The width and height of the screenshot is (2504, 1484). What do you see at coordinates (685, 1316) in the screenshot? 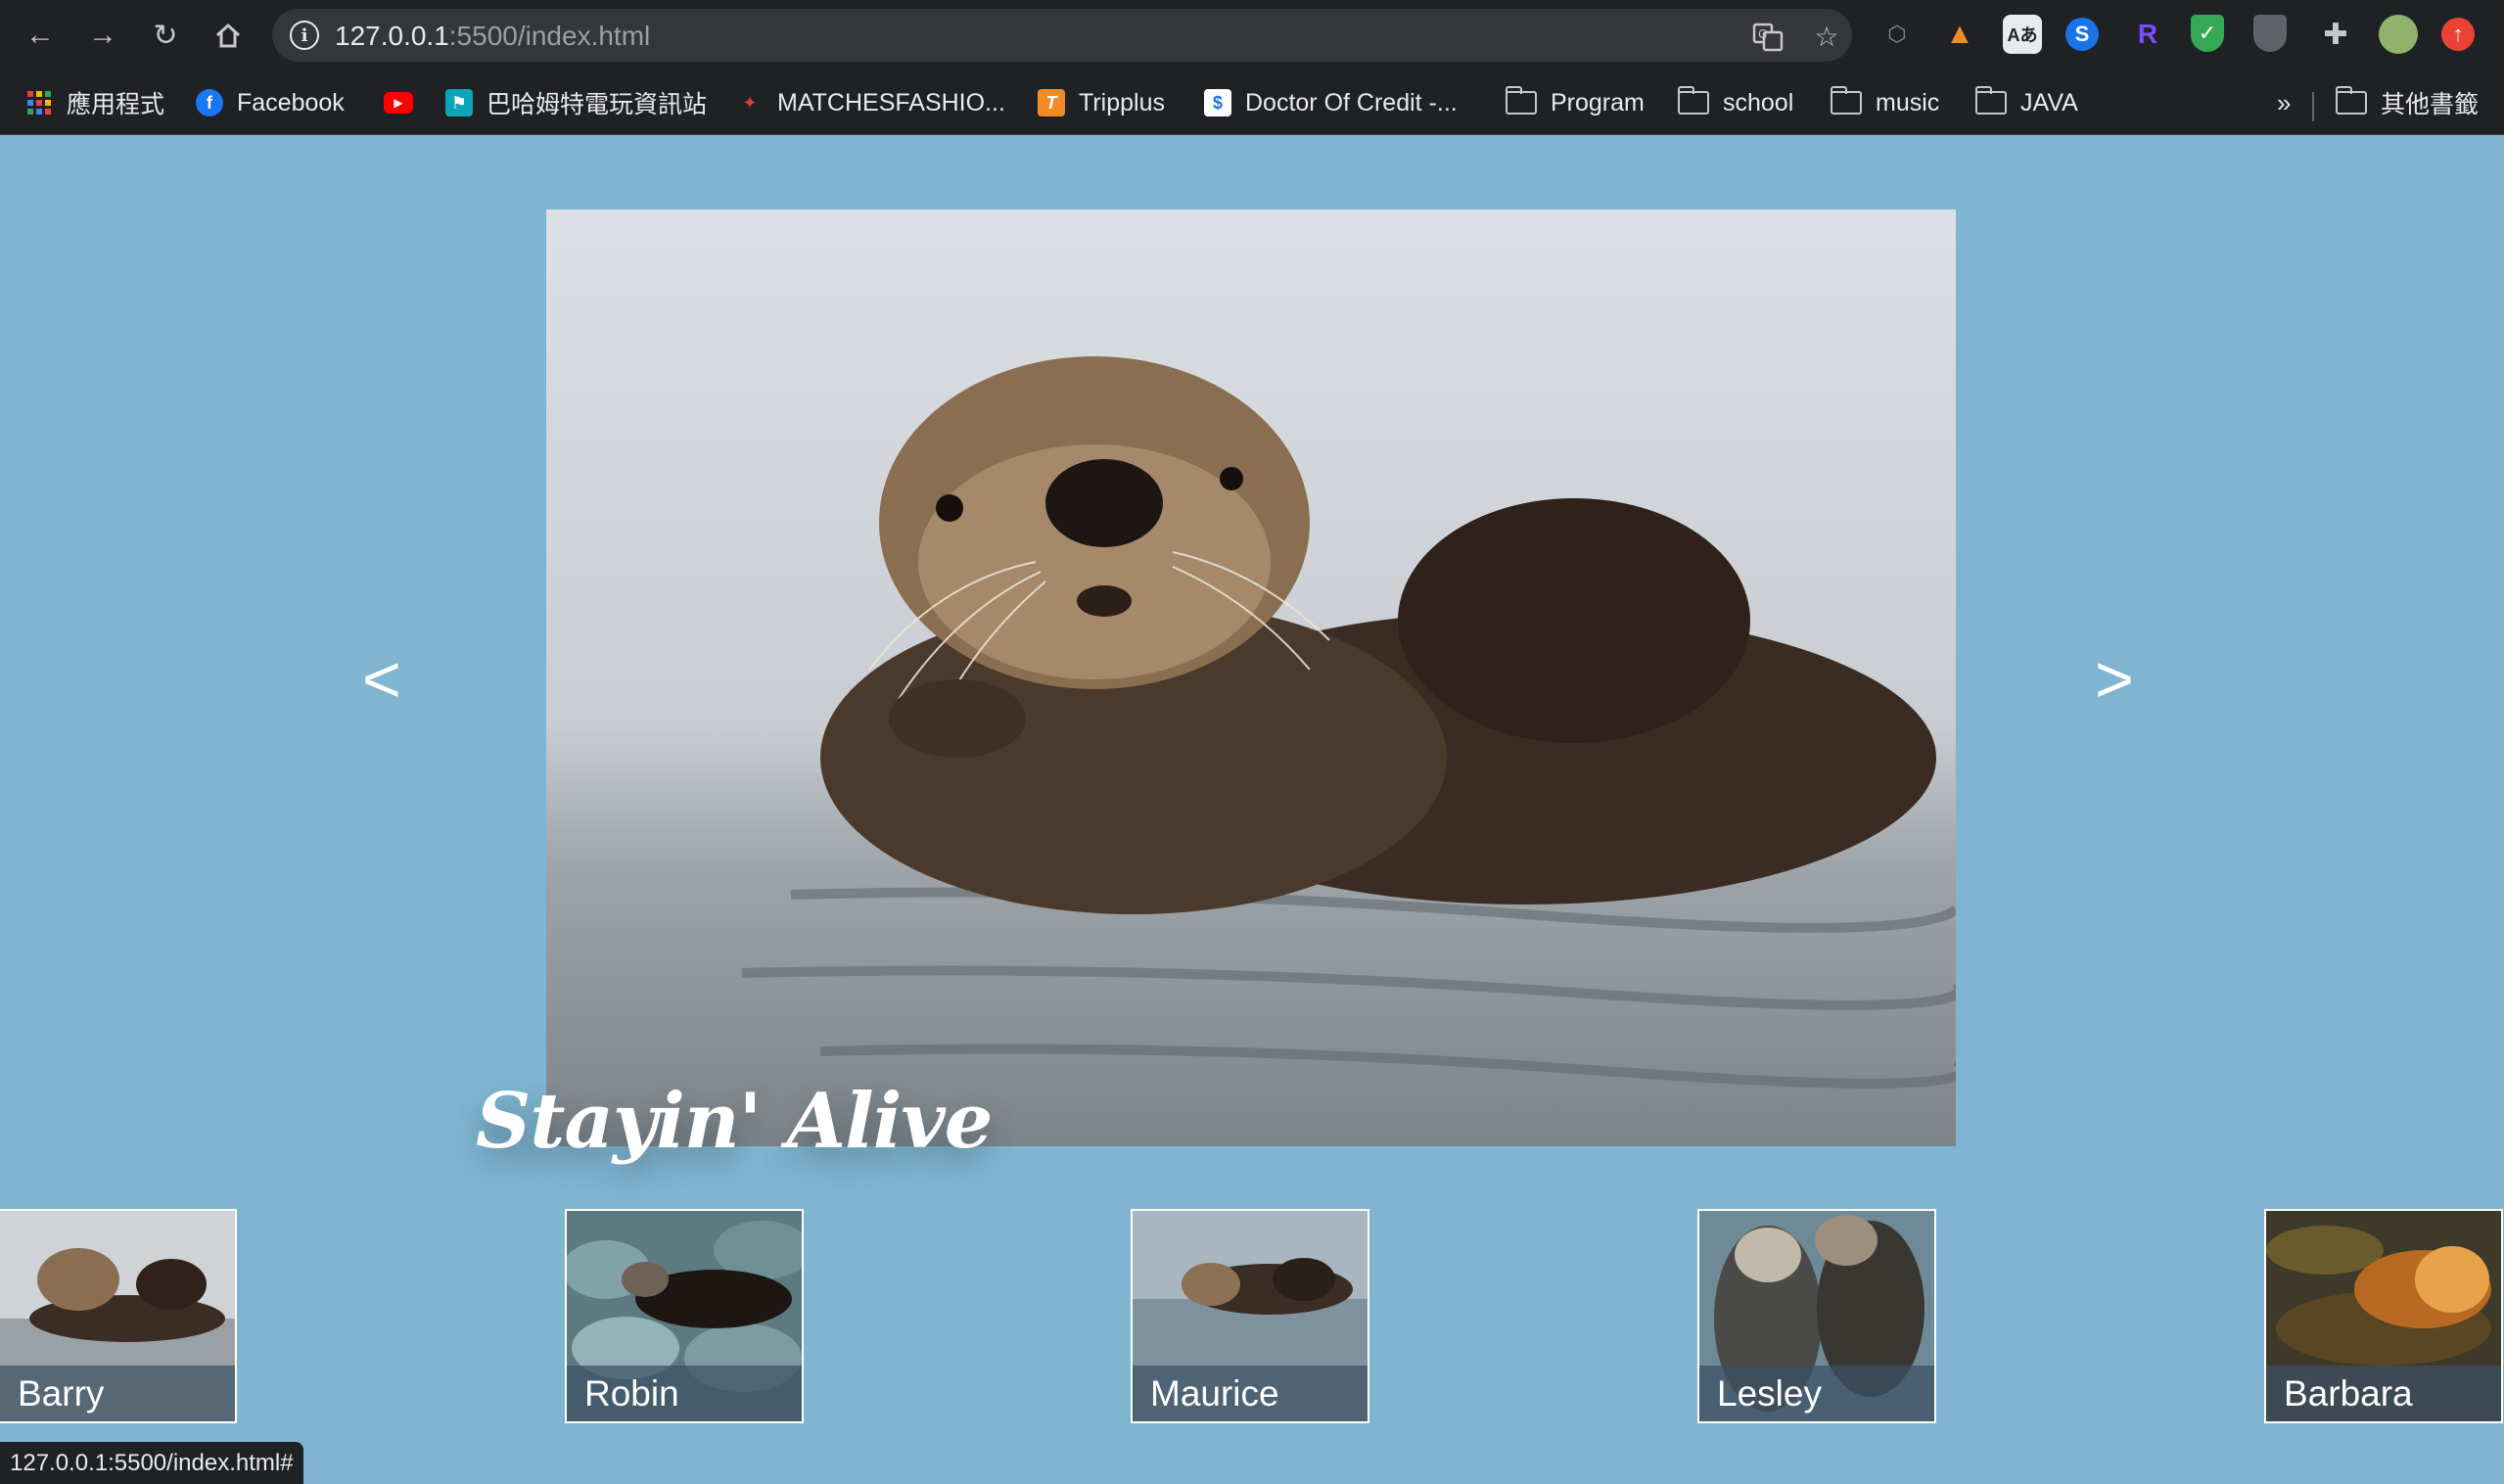
I see `thumbnail-robin: Robin` at bounding box center [685, 1316].